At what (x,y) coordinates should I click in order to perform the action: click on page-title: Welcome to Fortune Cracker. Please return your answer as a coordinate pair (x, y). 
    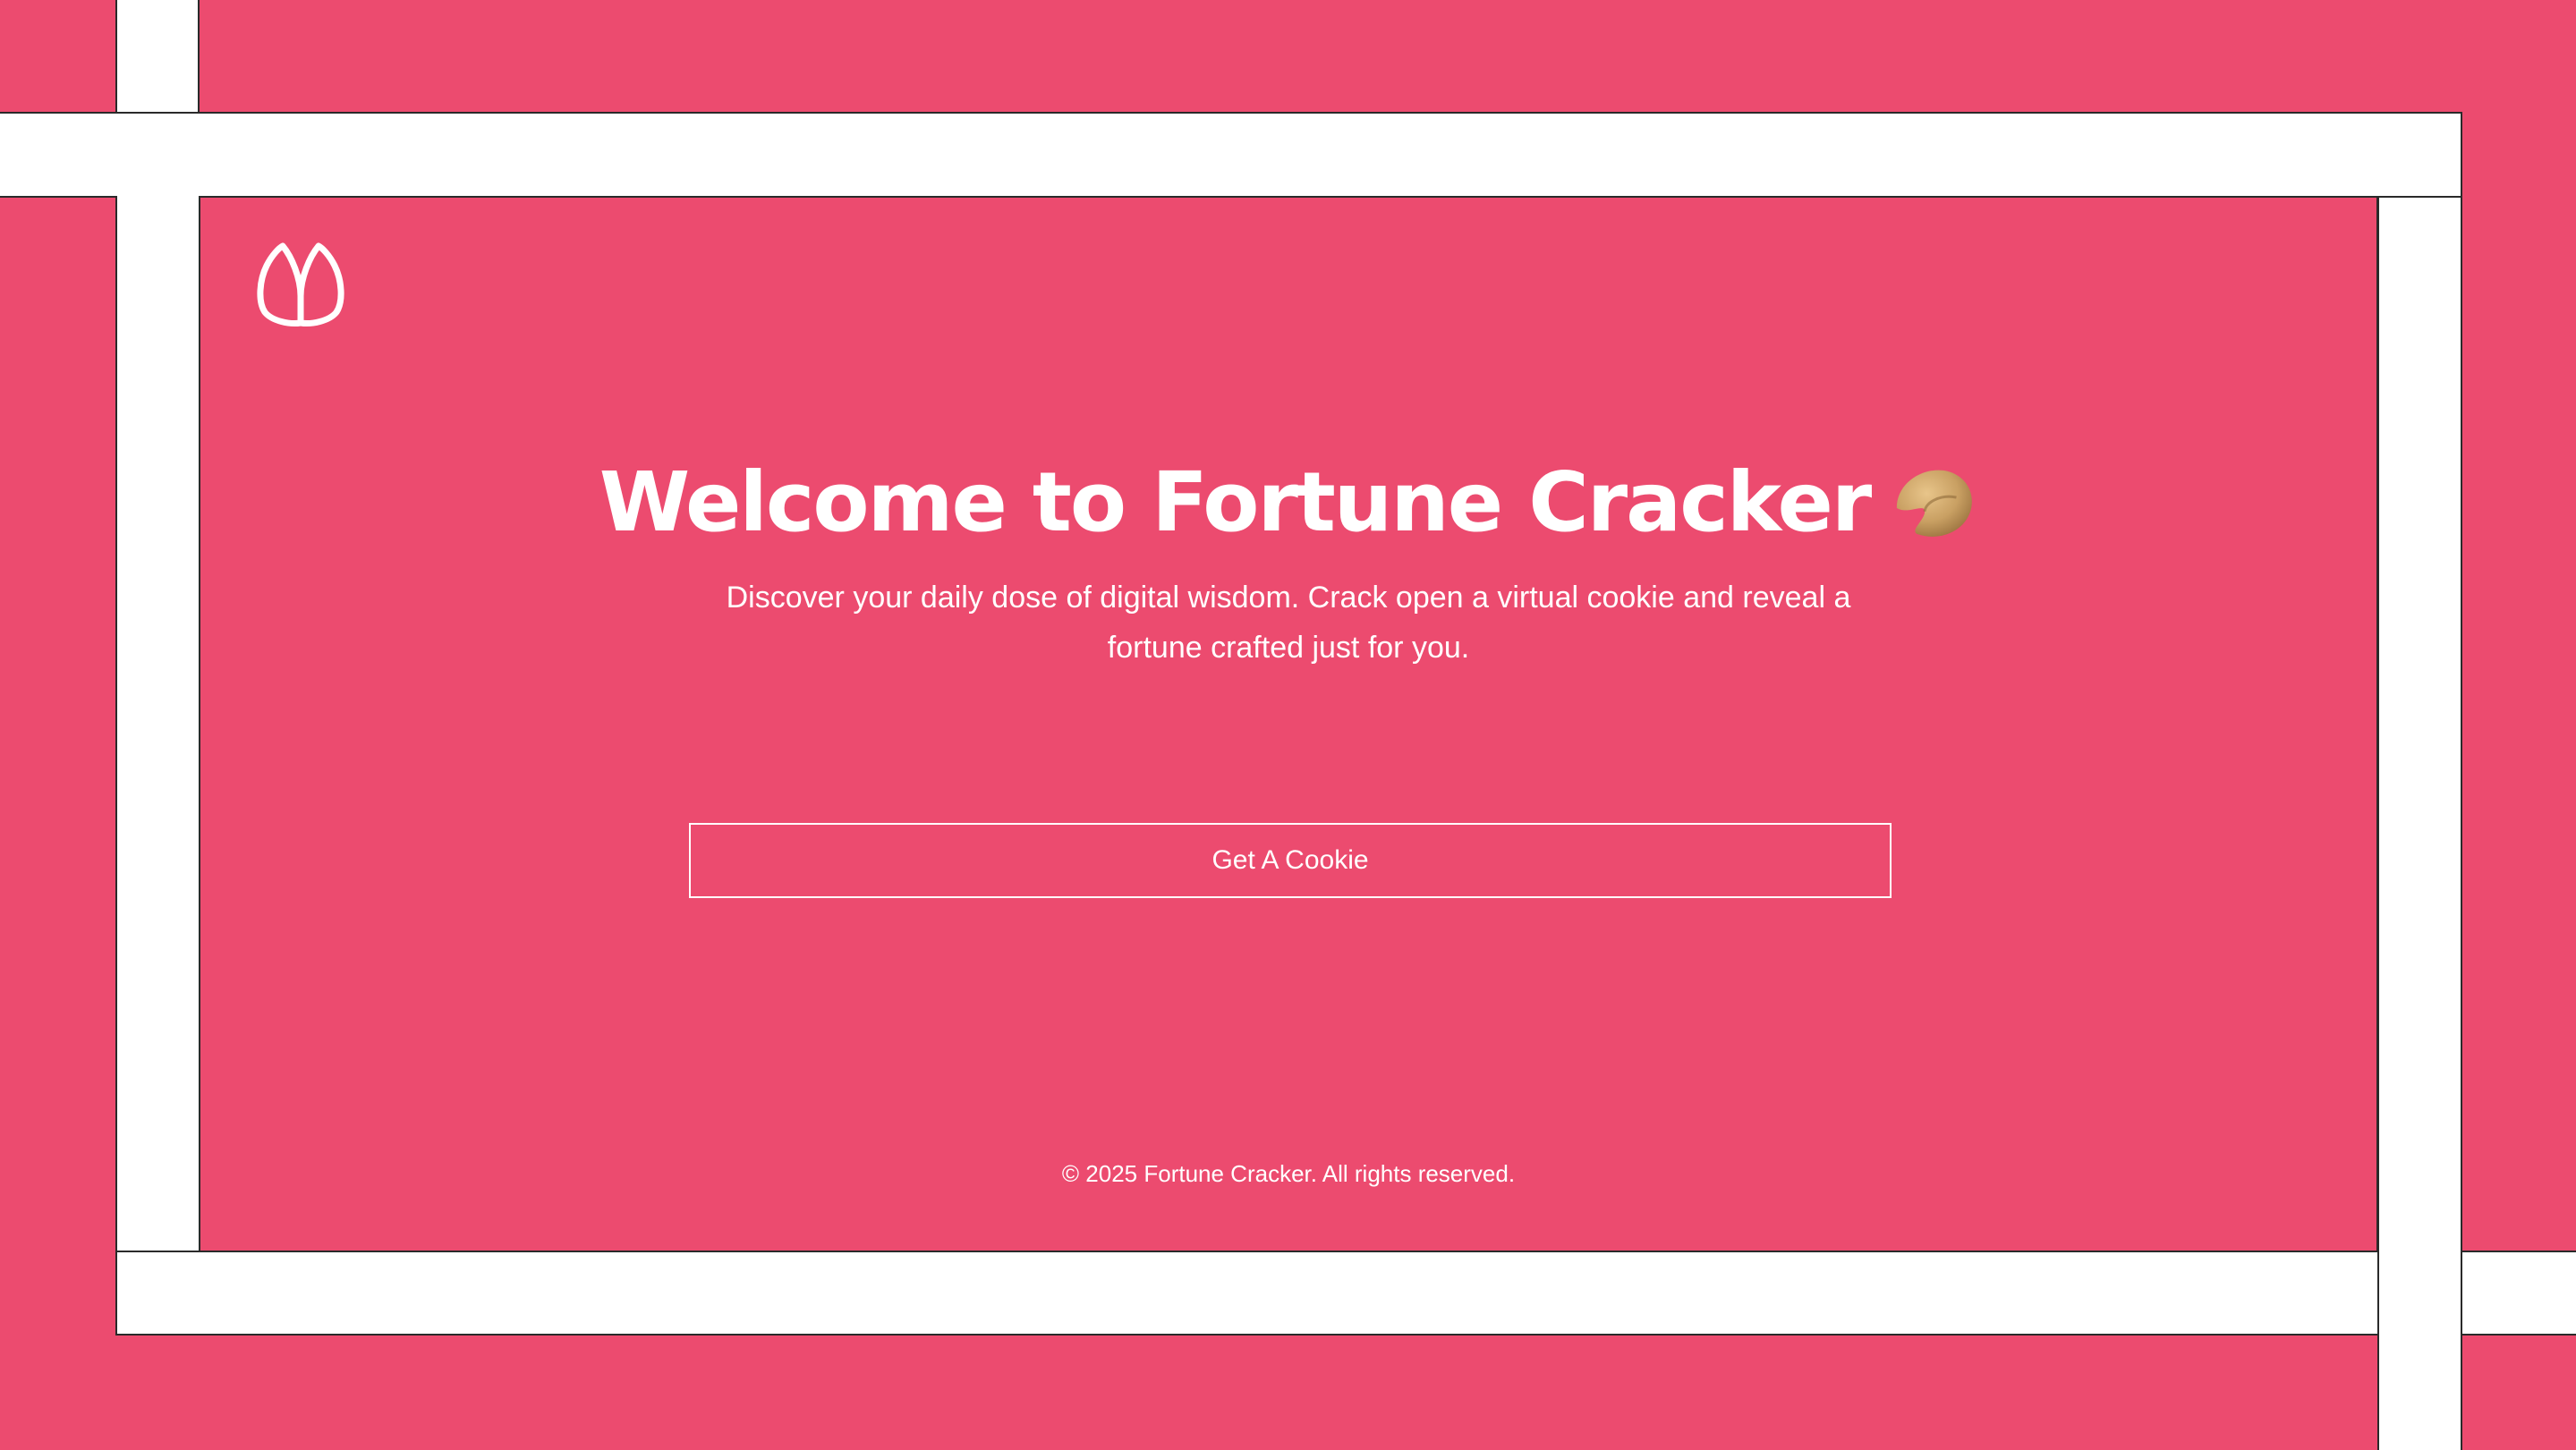
    Looking at the image, I should click on (1288, 502).